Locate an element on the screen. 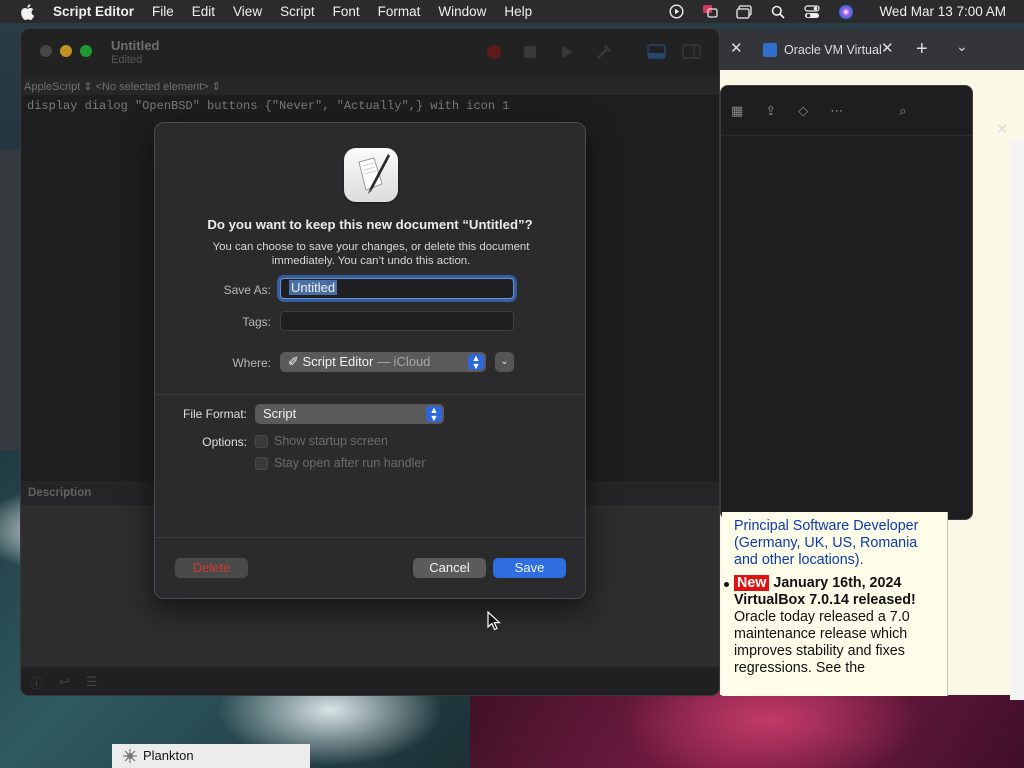 The image size is (1024, 768). share-icon: ⇪ is located at coordinates (770, 111).